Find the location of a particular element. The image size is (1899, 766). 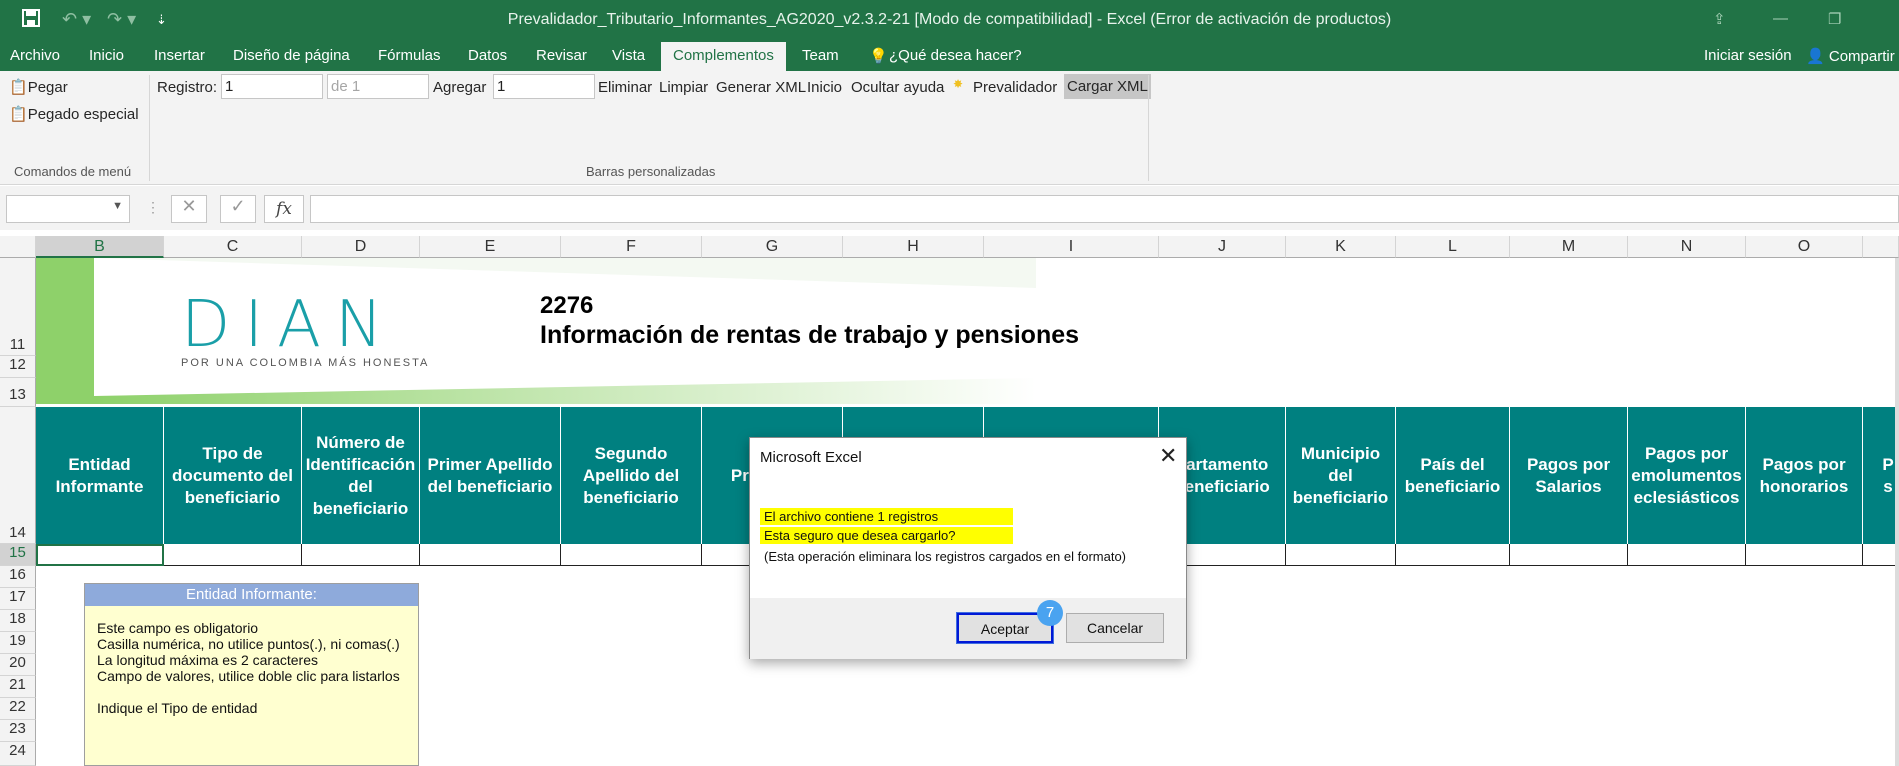

cancel-edit-icon: ✕ is located at coordinates (189, 209).